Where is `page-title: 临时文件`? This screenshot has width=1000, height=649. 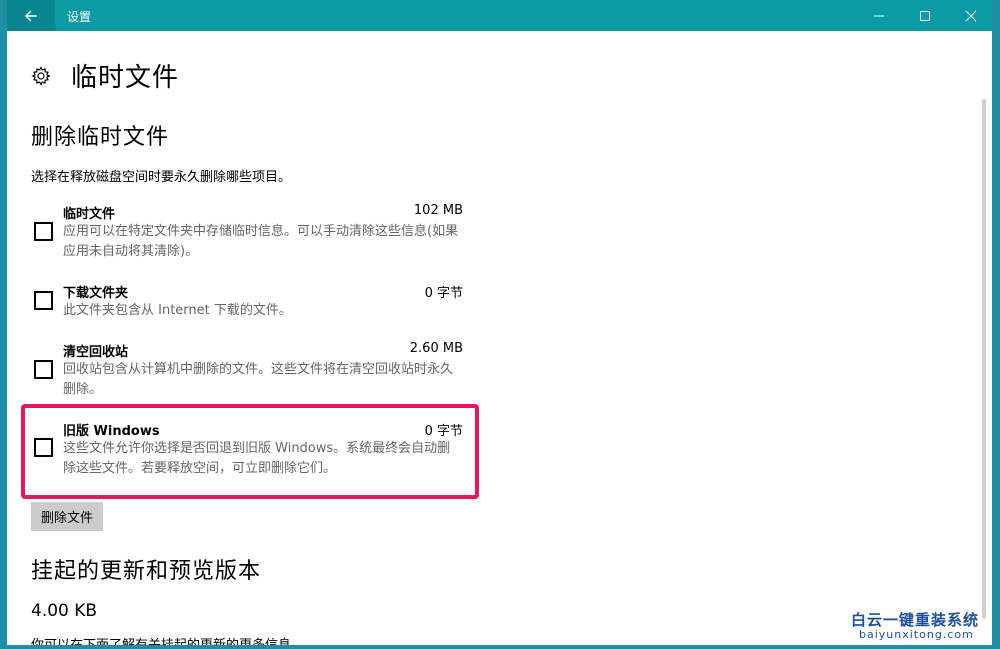
page-title: 临时文件 is located at coordinates (125, 78).